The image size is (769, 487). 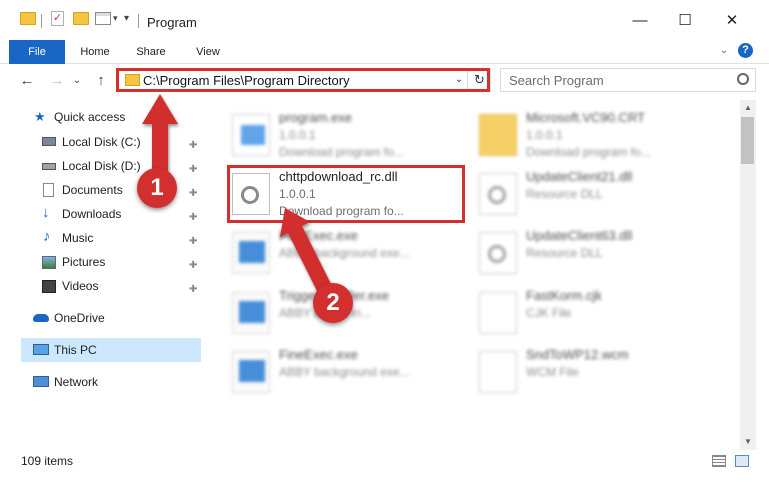 I want to click on back-button: ←, so click(x=27, y=81).